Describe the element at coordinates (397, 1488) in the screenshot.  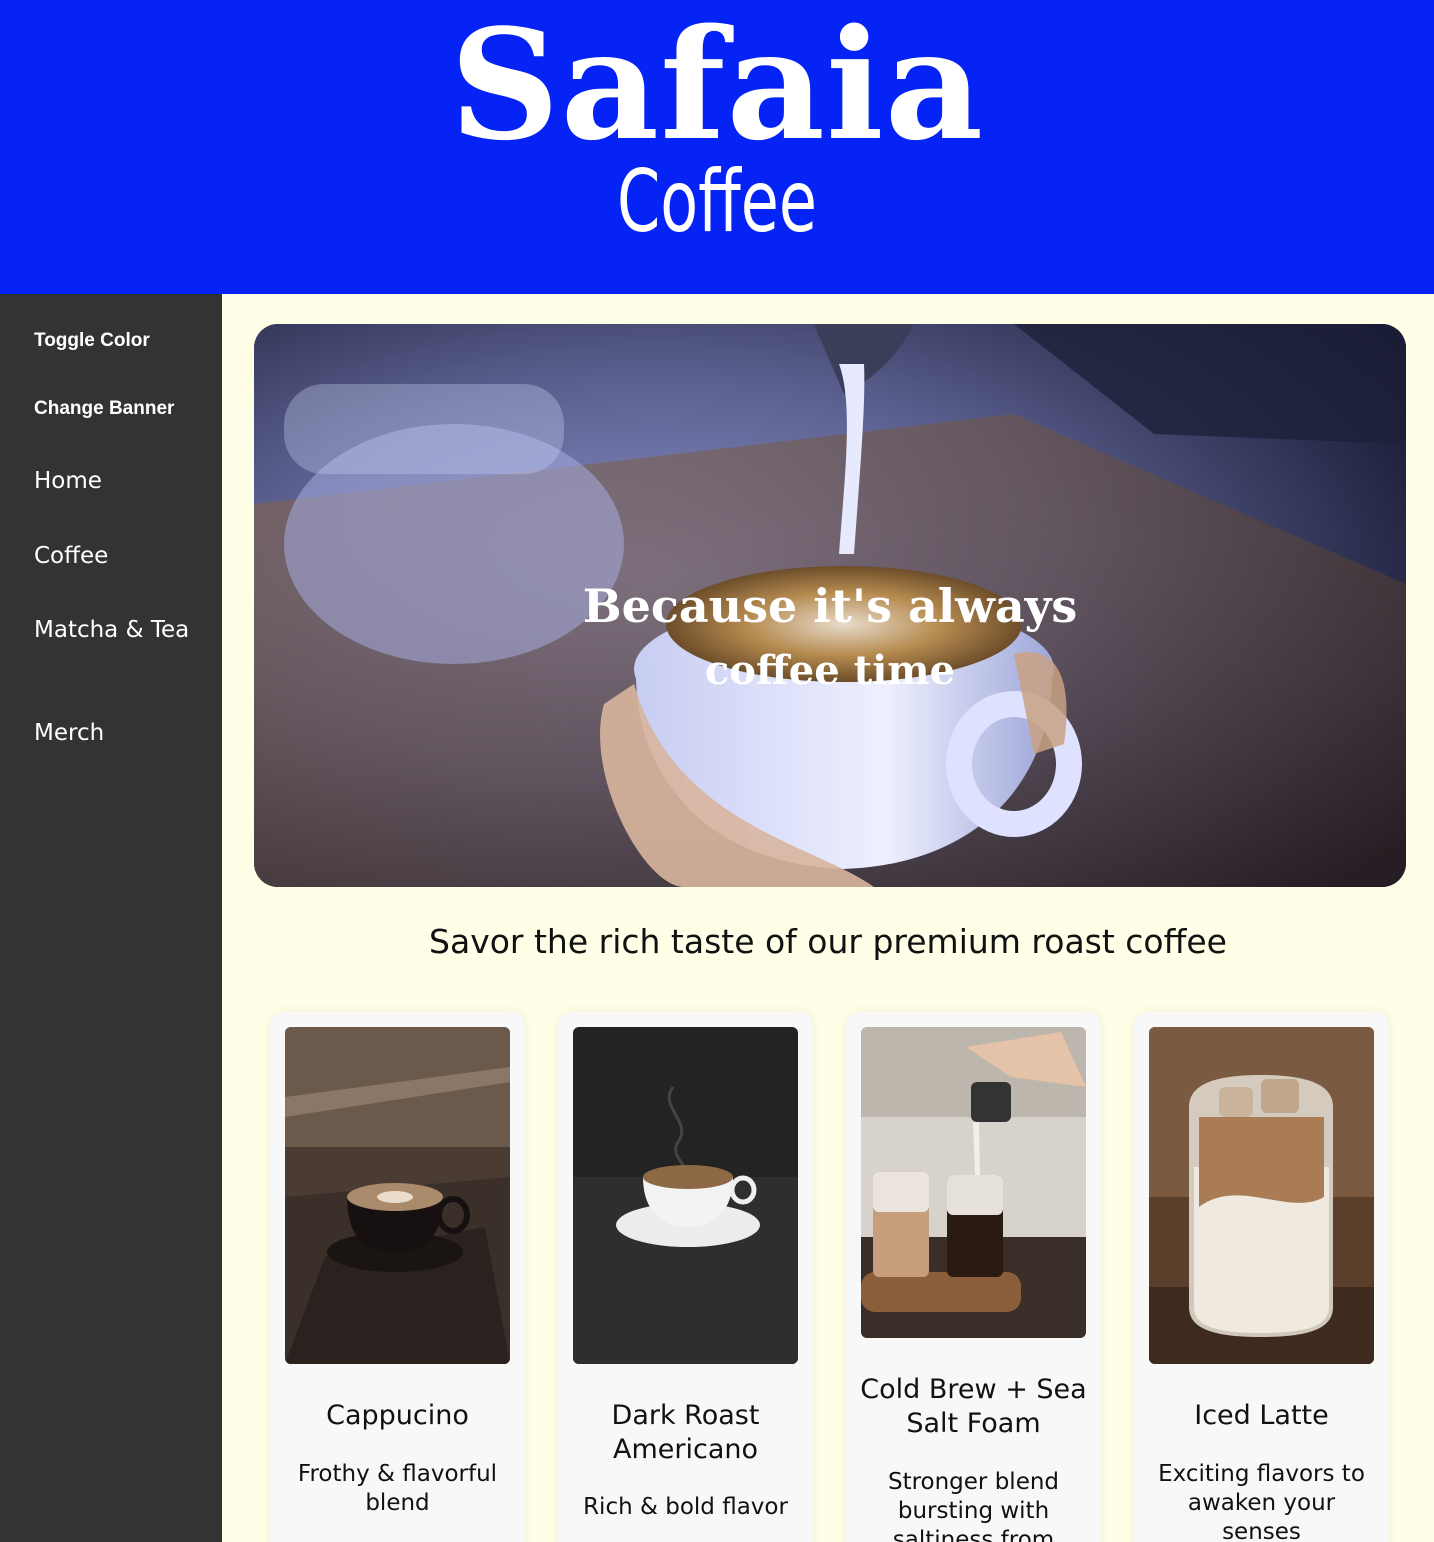
I see `product-description: Frothy & flavorful blend` at that location.